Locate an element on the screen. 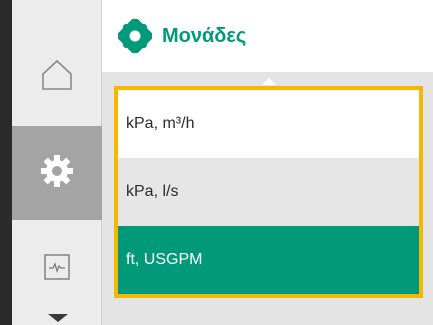 This screenshot has height=325, width=433. page-title: Μονάδες is located at coordinates (204, 35).